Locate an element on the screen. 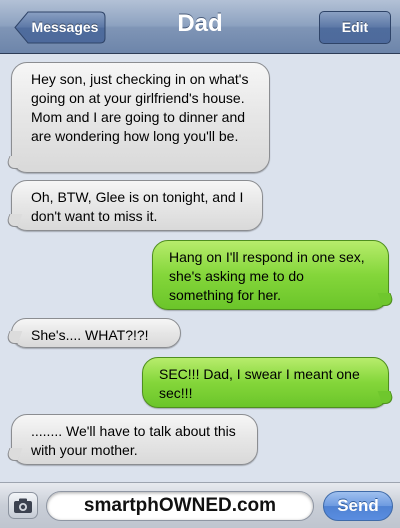 Image resolution: width=400 pixels, height=528 pixels. outgoing-message-bubble: SEC!!! Dad, I swear I meant one sec!!! is located at coordinates (265, 382).